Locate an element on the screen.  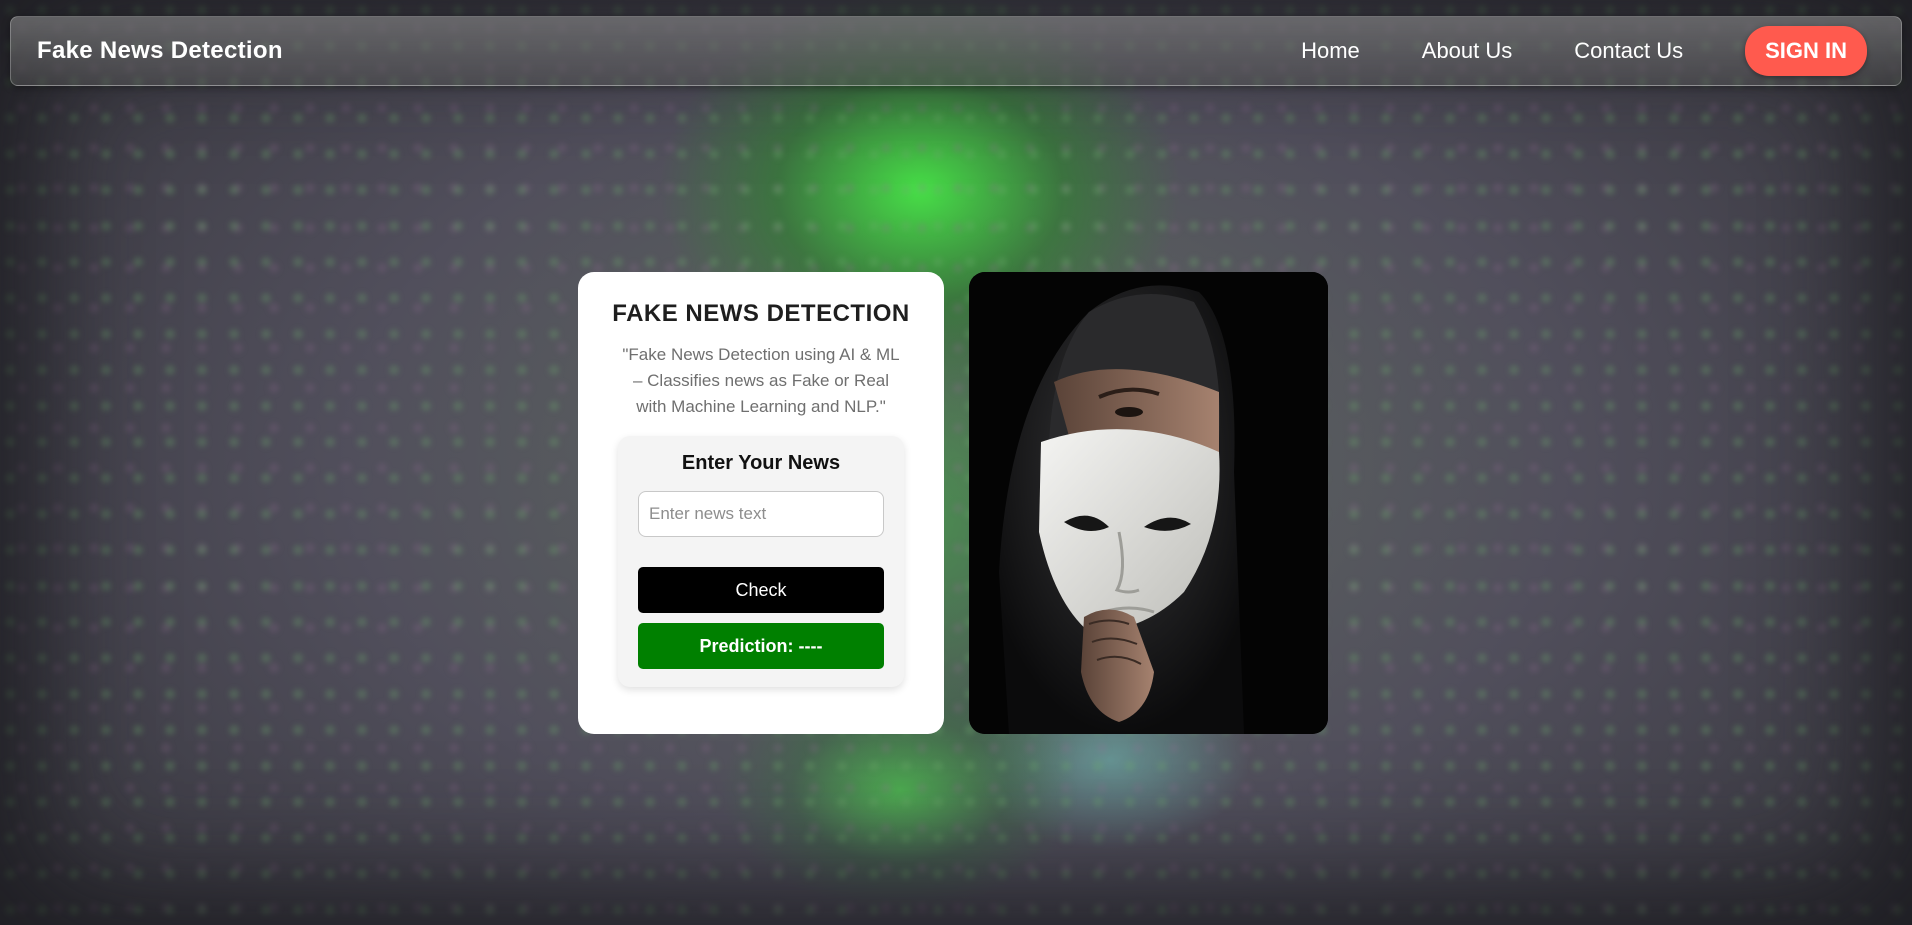
card-title: FAKE NEWS DETECTION is located at coordinates (761, 313).